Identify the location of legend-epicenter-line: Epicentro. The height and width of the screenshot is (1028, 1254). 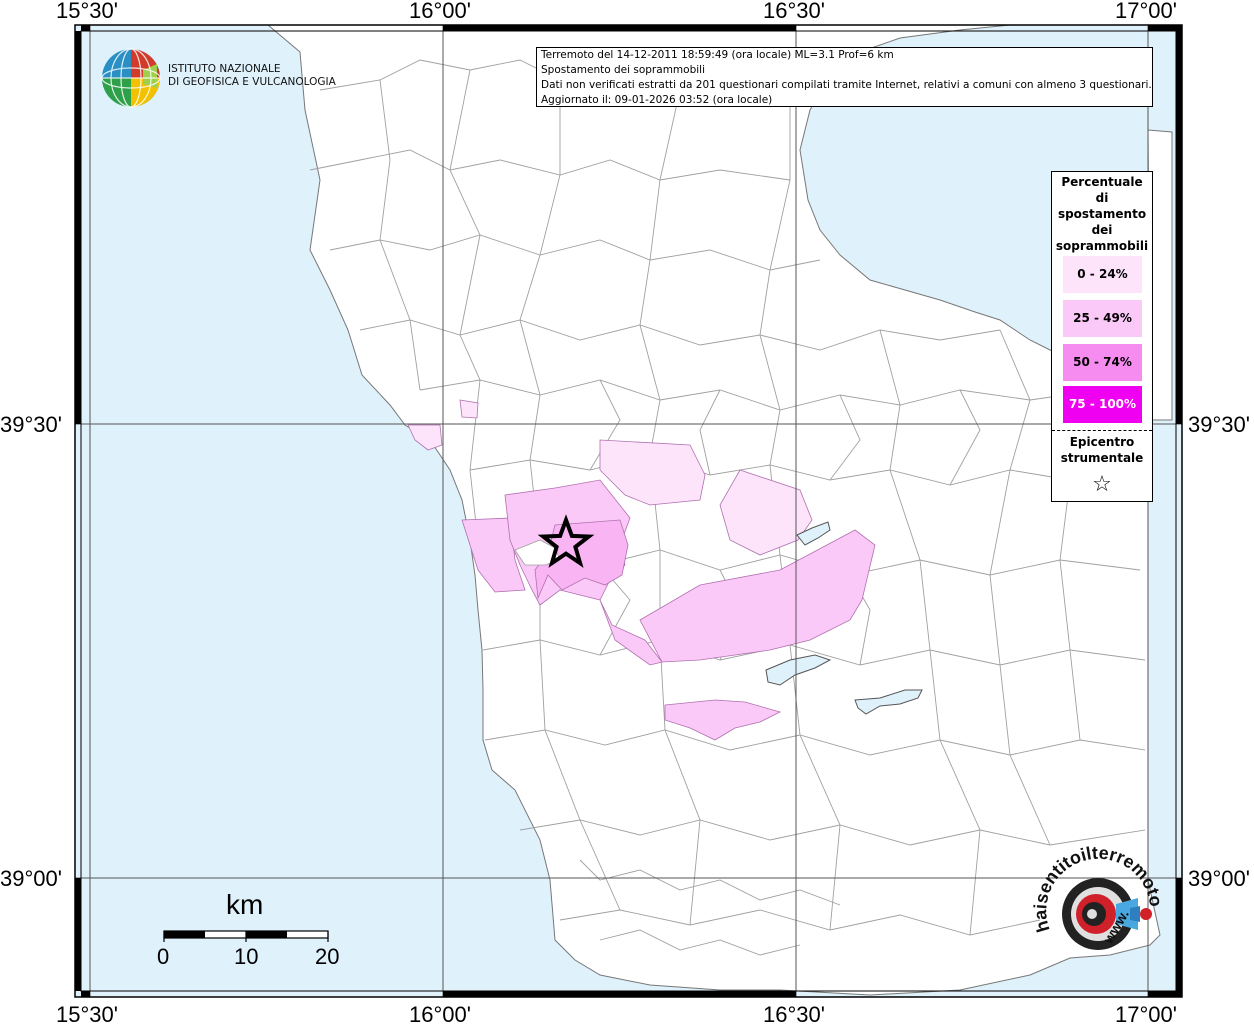
(1102, 442).